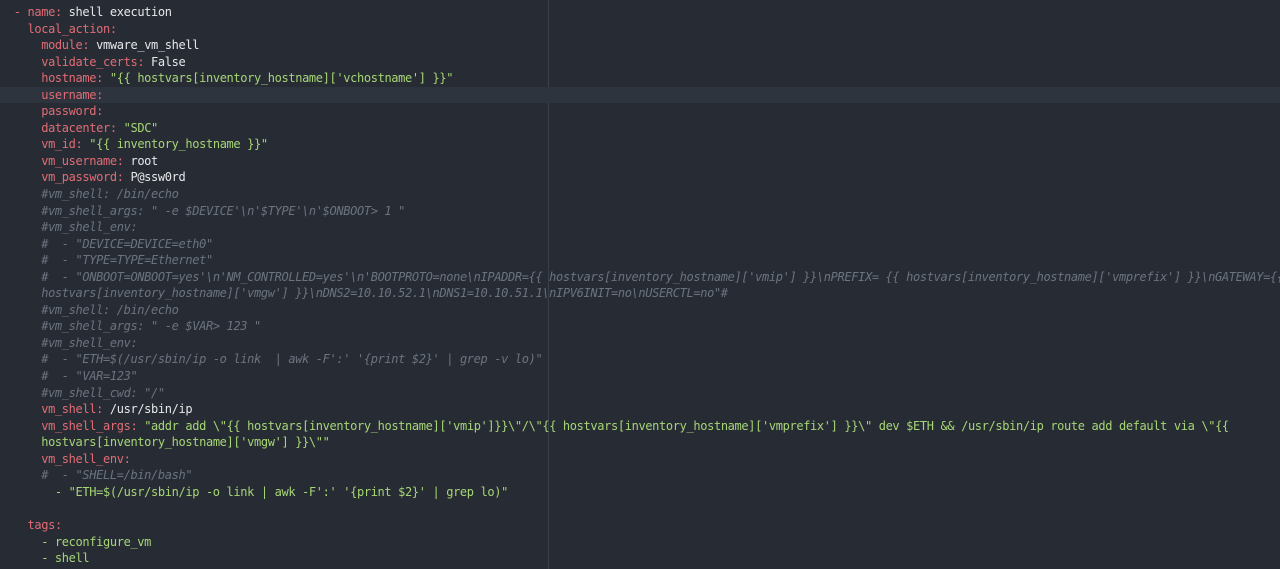 The image size is (1280, 569). Describe the element at coordinates (89, 342) in the screenshot. I see `comment-text: #vm_shell_env:` at that location.